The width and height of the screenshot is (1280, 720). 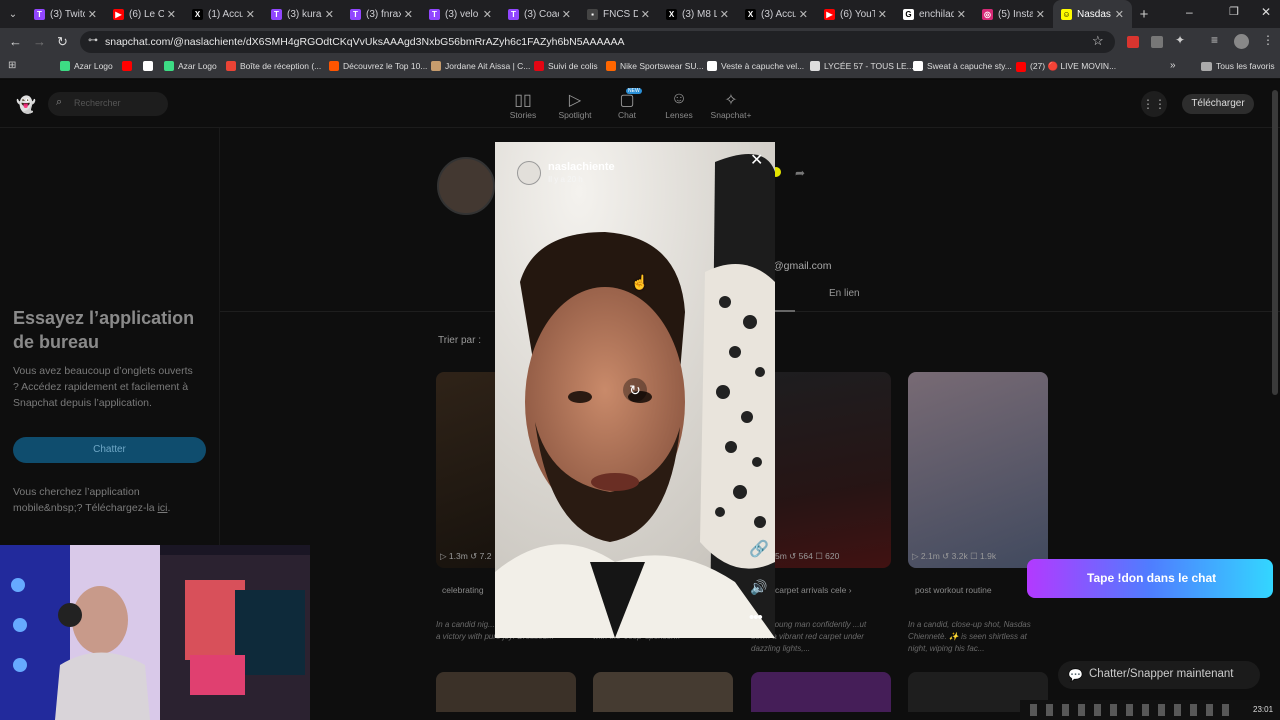 I want to click on search-input: ⌕ Rechercher, so click(x=108, y=104).